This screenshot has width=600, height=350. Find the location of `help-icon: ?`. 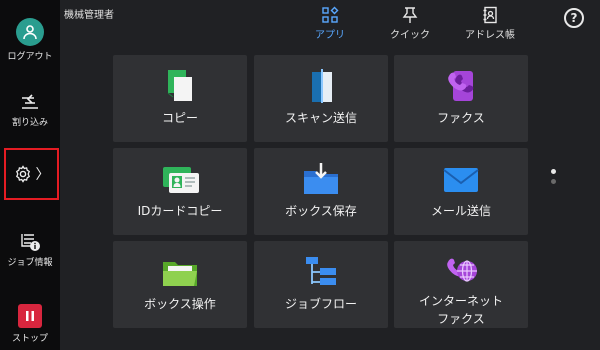

help-icon: ? is located at coordinates (574, 18).